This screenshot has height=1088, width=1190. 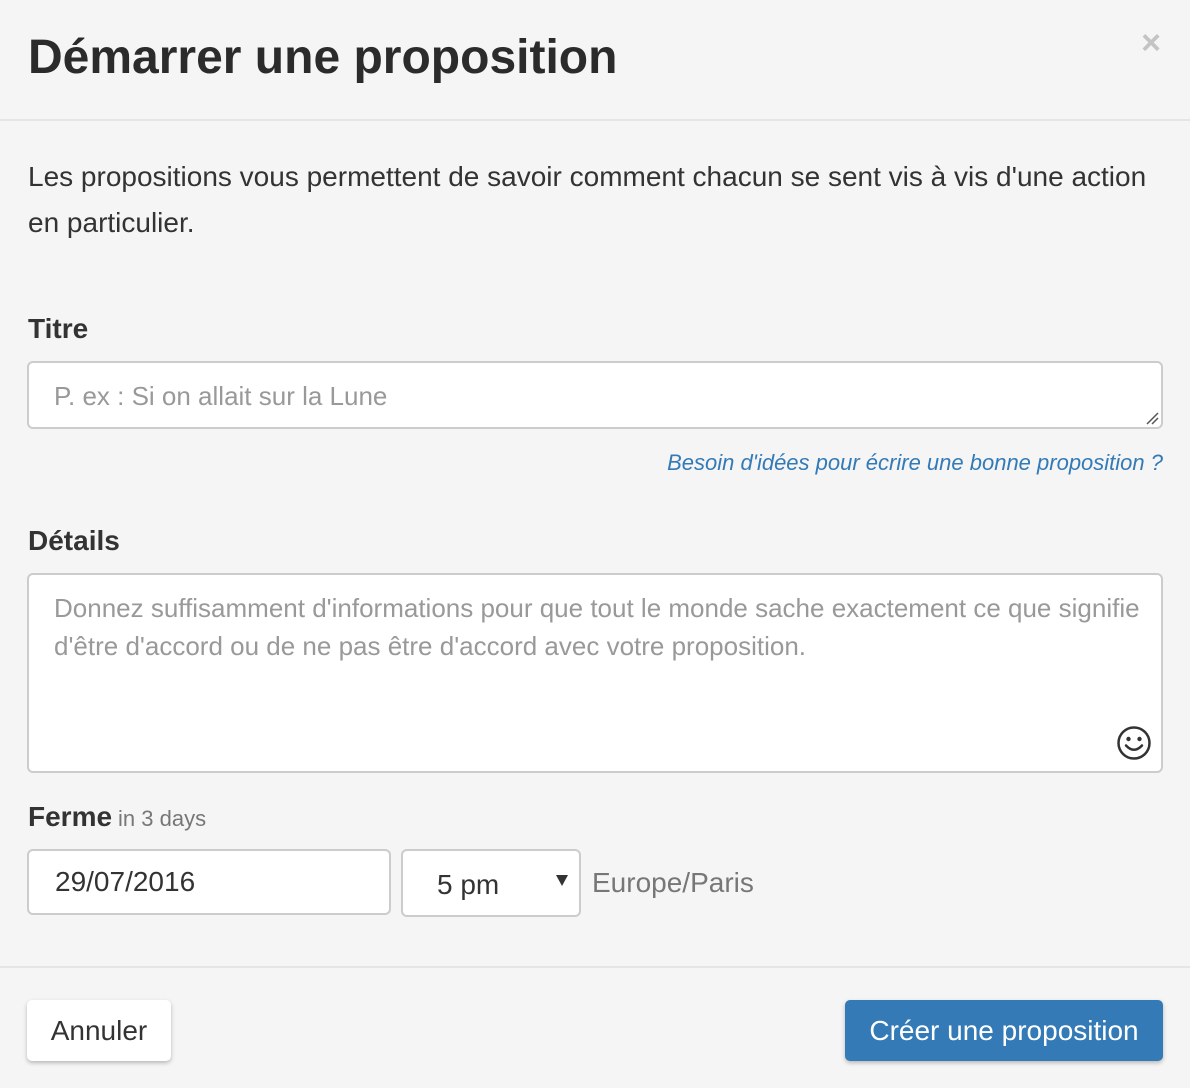 I want to click on title-label: Titre, so click(x=58, y=328).